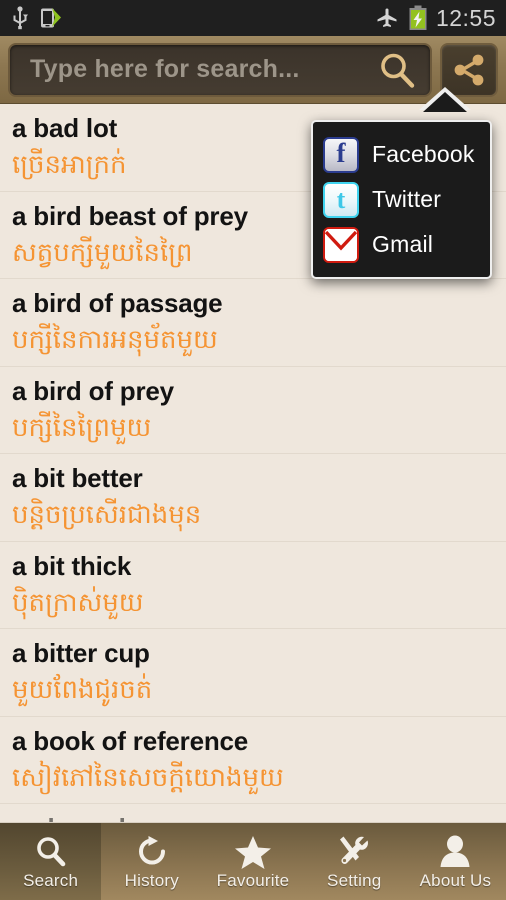 The width and height of the screenshot is (506, 900). I want to click on entry-english: a bitter cup, so click(81, 653).